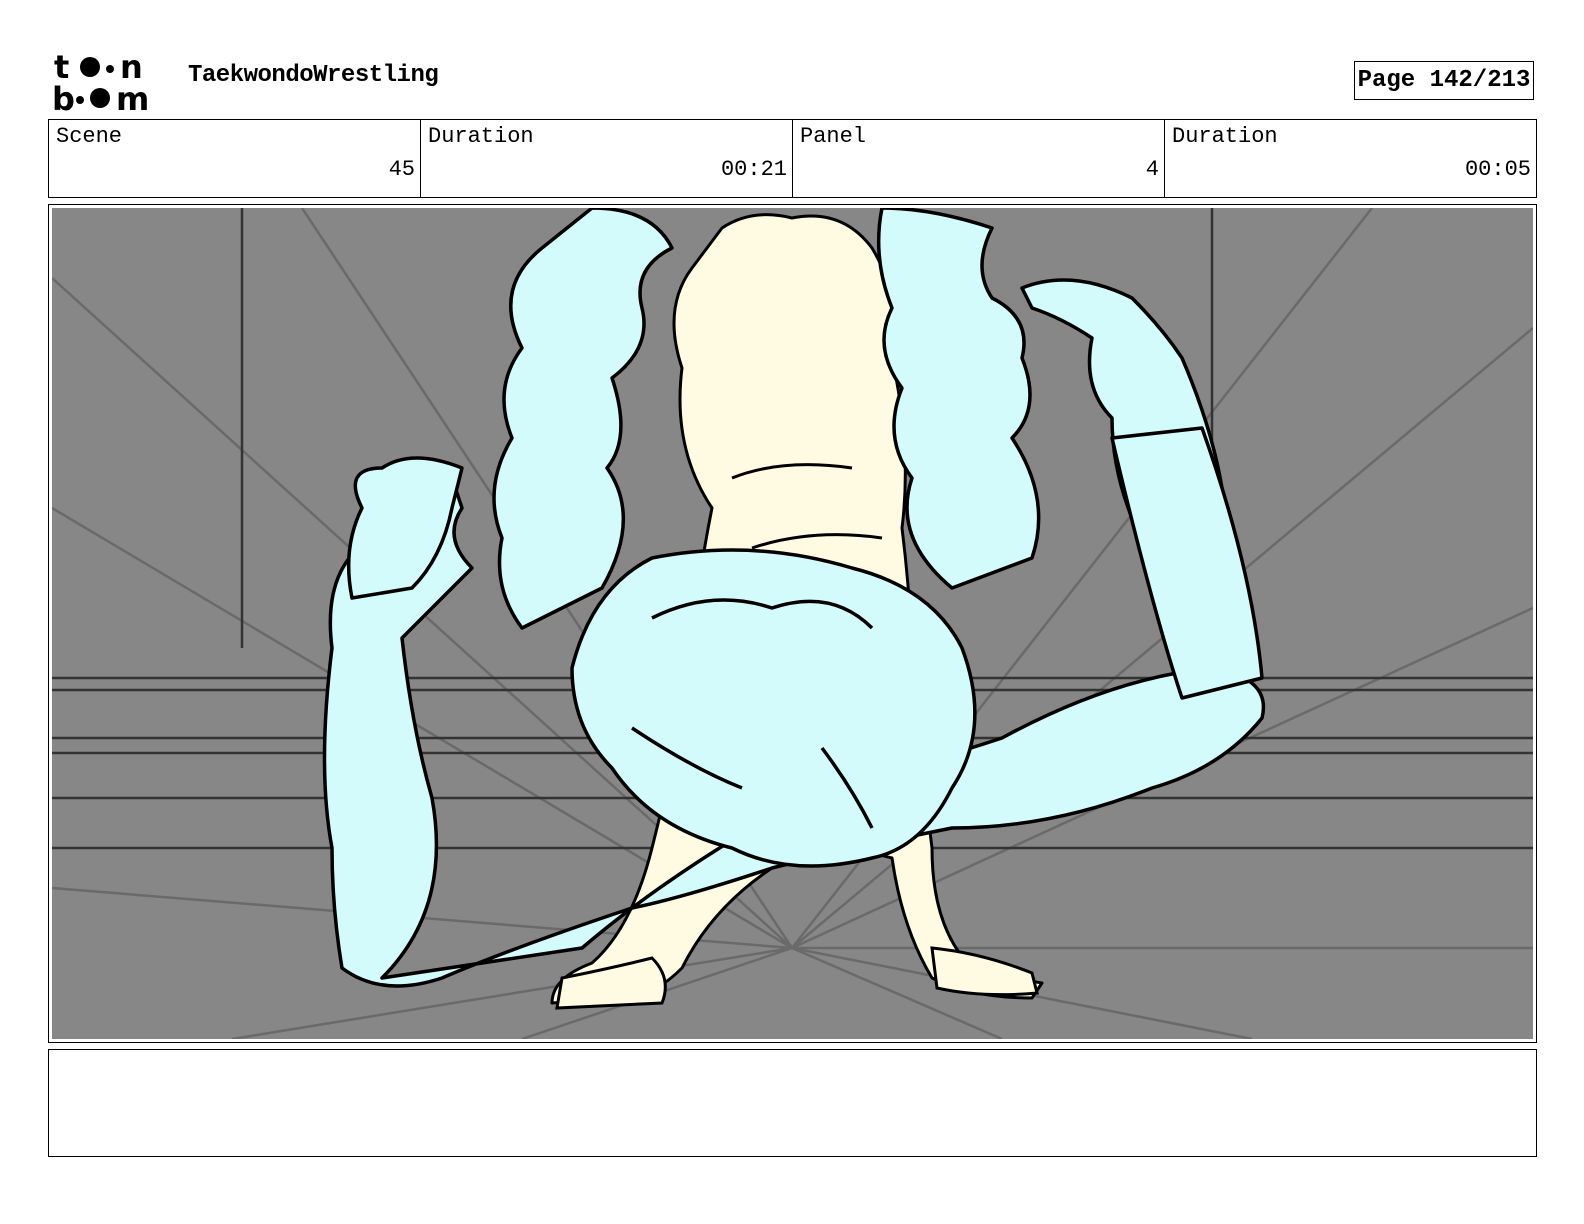 The image size is (1584, 1224). What do you see at coordinates (1350, 158) in the screenshot?
I see `panel-duration-cell: Duration 00:05` at bounding box center [1350, 158].